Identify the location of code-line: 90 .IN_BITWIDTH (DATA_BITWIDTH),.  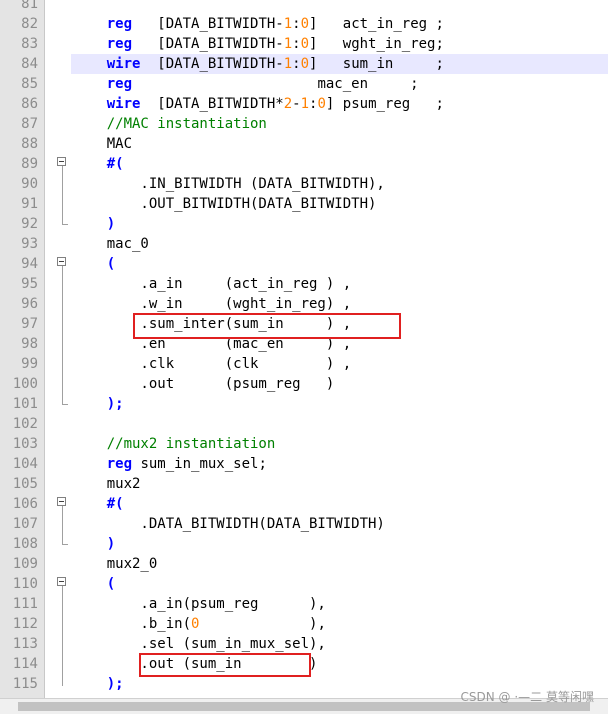
(304, 184).